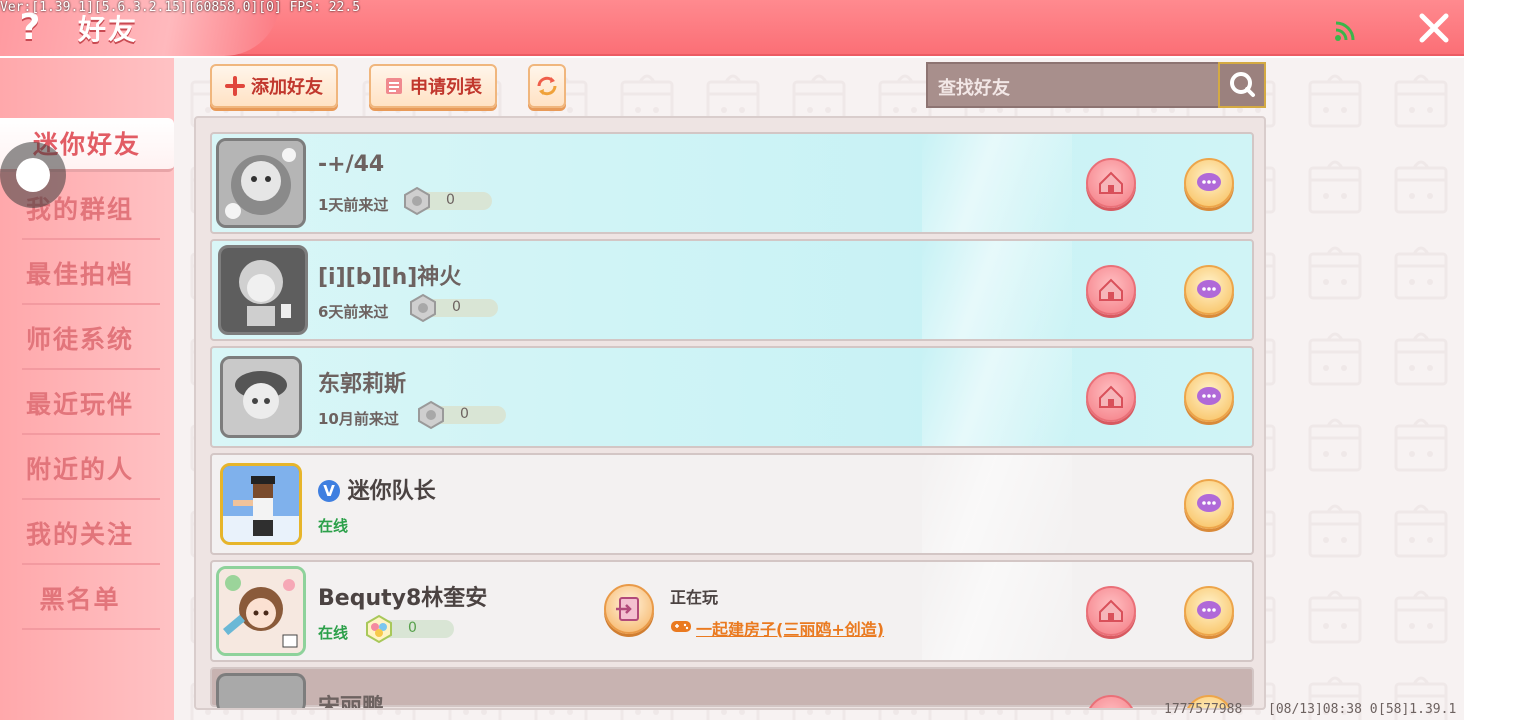 Image resolution: width=1520 pixels, height=720 pixels. Describe the element at coordinates (390, 277) in the screenshot. I see `friend-name: [i][b][h]神火` at that location.